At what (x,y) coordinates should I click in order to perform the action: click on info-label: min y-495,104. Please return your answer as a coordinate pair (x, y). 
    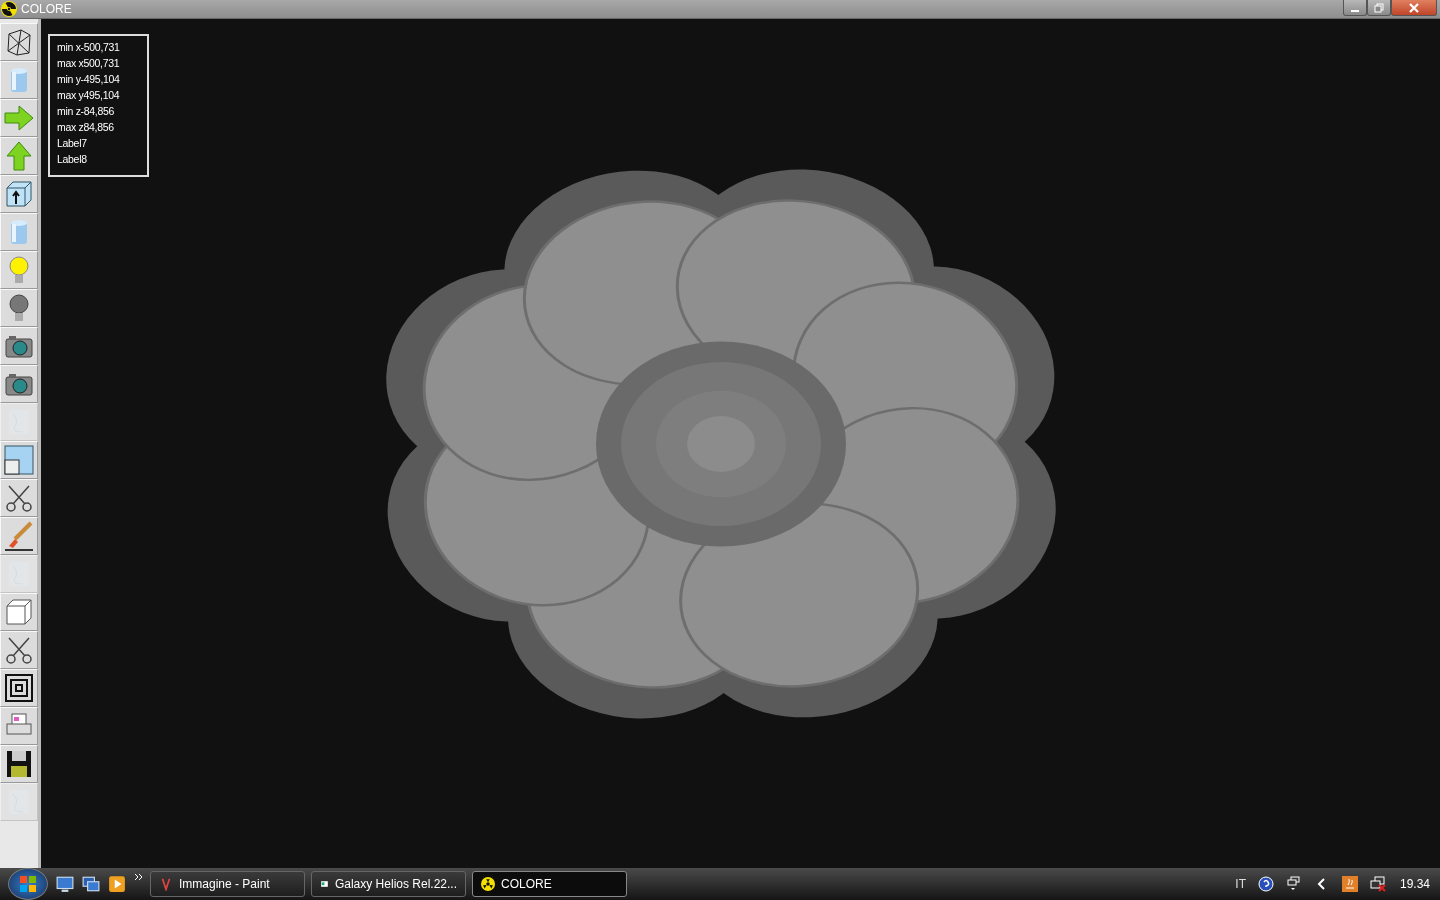
    Looking at the image, I should click on (89, 79).